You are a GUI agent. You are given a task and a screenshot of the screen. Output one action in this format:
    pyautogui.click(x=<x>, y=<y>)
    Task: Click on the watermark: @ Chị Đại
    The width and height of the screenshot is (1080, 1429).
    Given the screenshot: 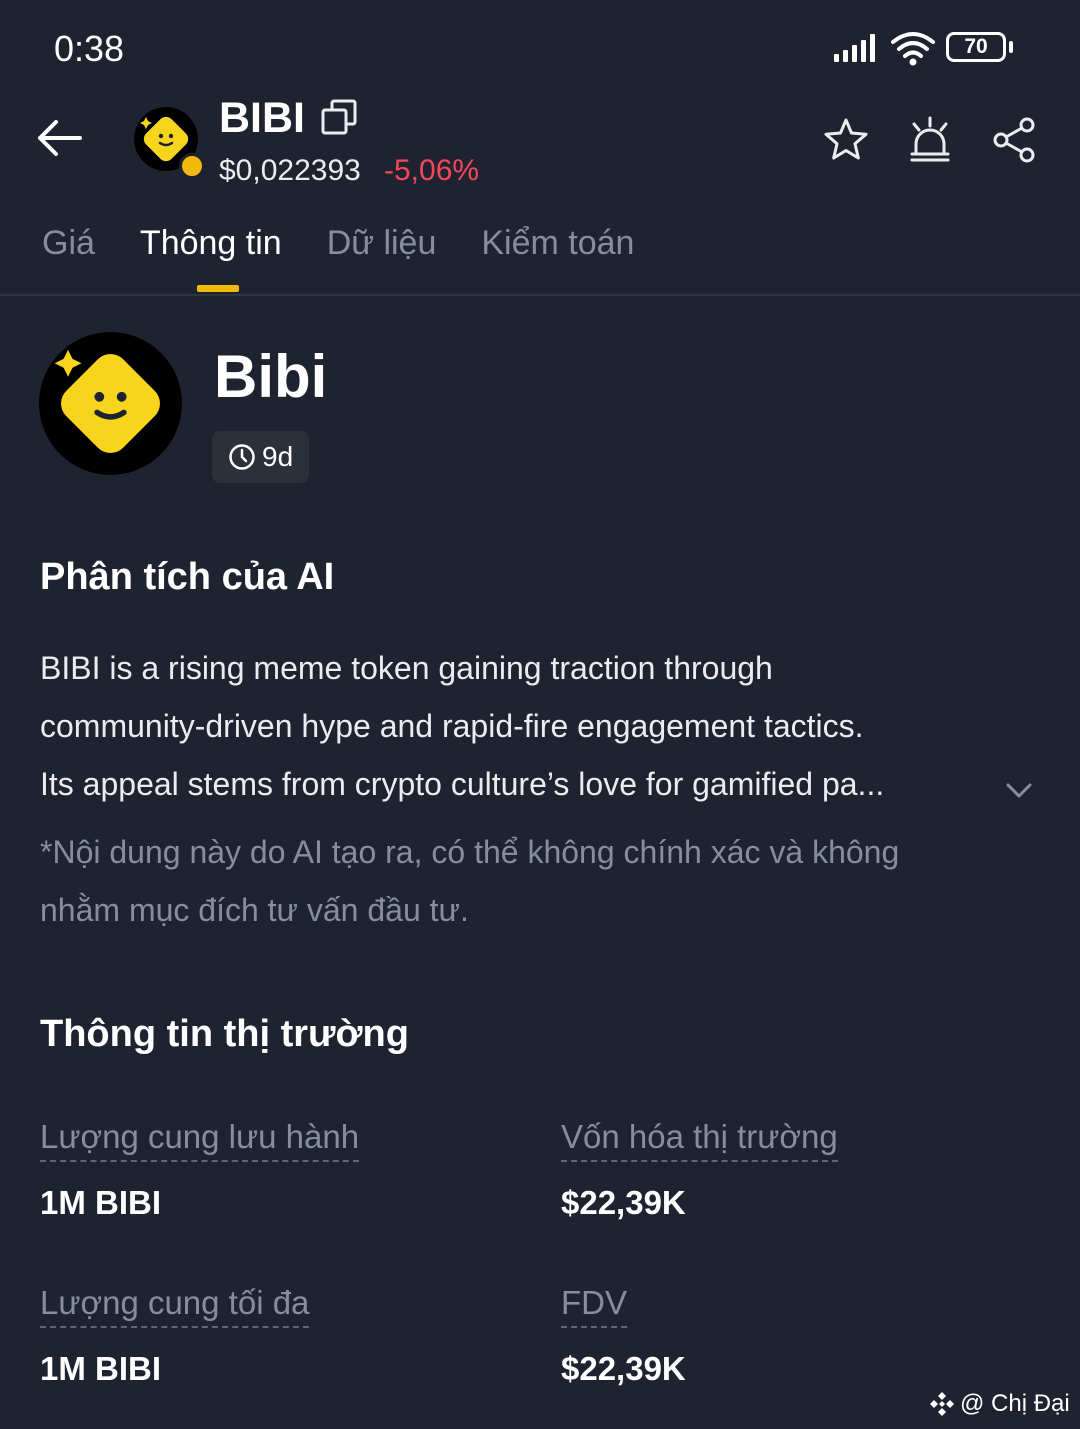 What is the action you would take?
    pyautogui.click(x=999, y=1404)
    